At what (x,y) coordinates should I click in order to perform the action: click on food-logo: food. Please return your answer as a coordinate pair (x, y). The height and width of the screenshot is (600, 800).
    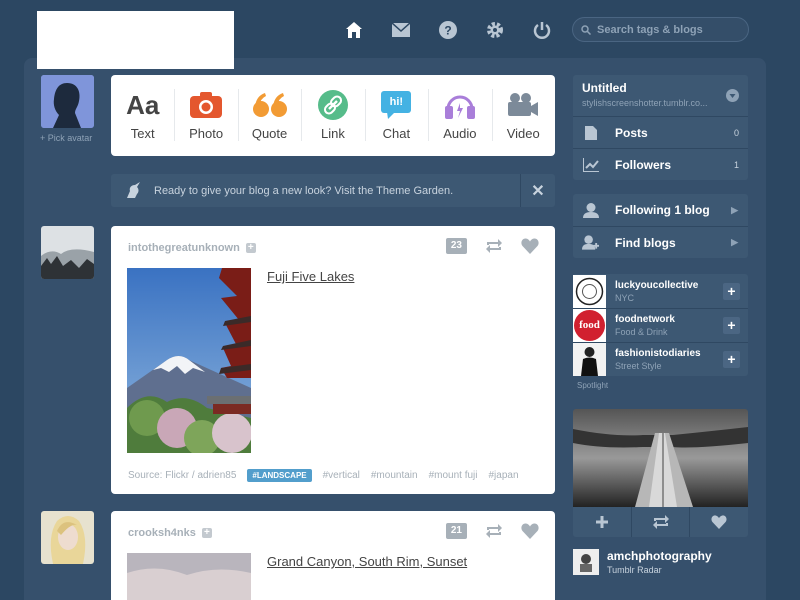
    Looking at the image, I should click on (589, 325).